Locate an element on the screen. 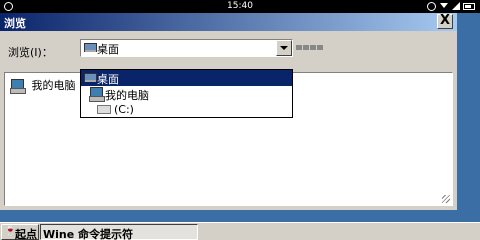  alarm-icon is located at coordinates (431, 6).